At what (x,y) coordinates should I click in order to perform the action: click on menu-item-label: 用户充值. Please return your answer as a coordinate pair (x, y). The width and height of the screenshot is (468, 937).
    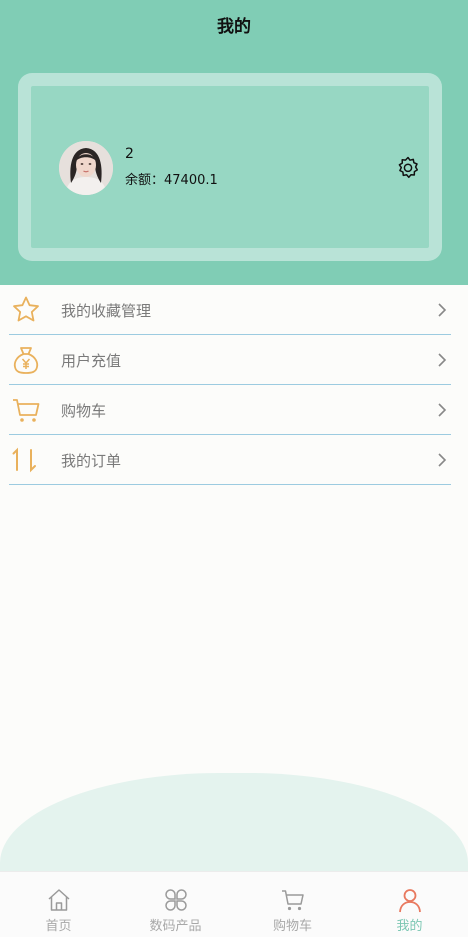
    Looking at the image, I should click on (91, 361).